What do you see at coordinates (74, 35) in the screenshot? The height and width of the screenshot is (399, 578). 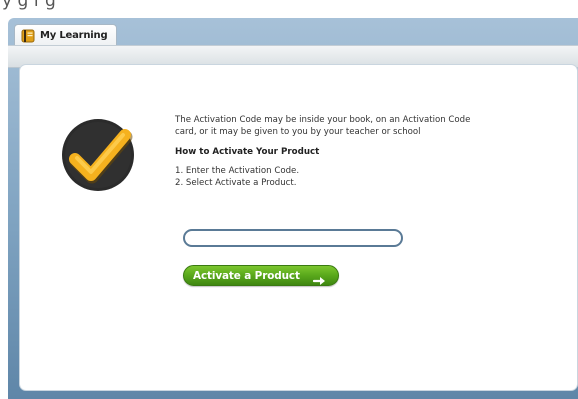 I see `tab-label: My Learning` at bounding box center [74, 35].